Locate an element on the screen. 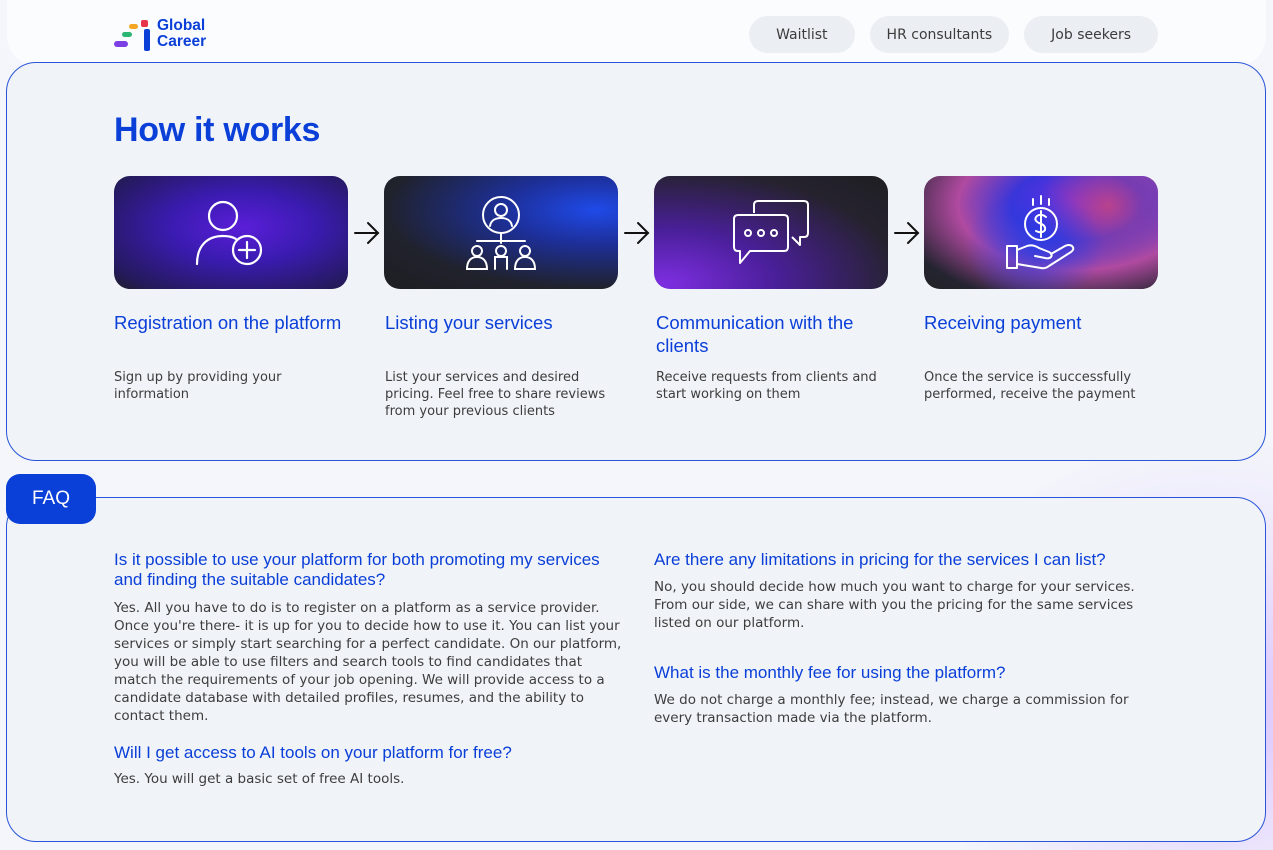 The image size is (1273, 850). step-1-description: Sign up by providing your information is located at coordinates (198, 386).